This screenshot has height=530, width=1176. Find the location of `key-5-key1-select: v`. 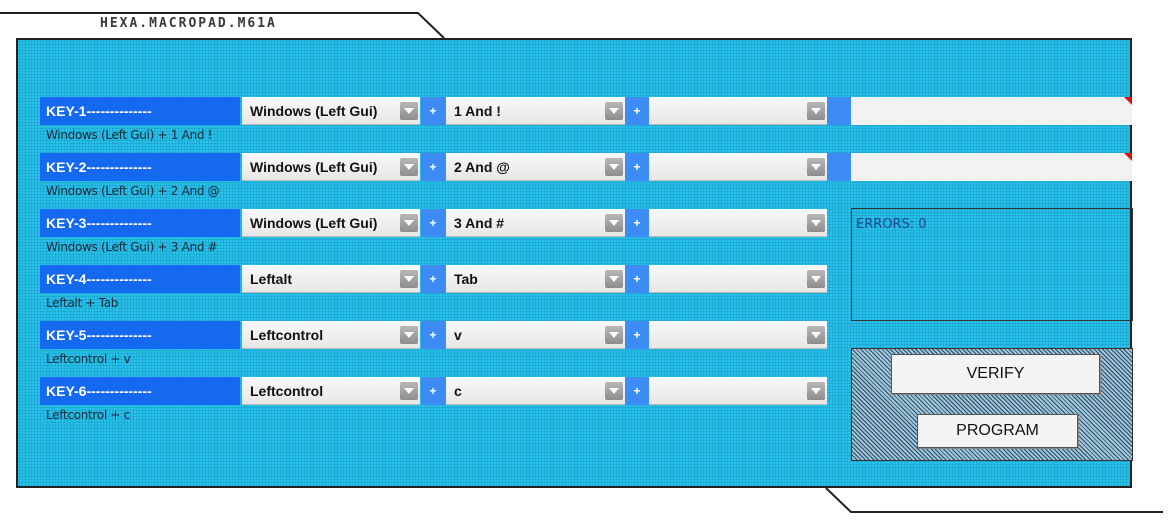

key-5-key1-select: v is located at coordinates (535, 335).